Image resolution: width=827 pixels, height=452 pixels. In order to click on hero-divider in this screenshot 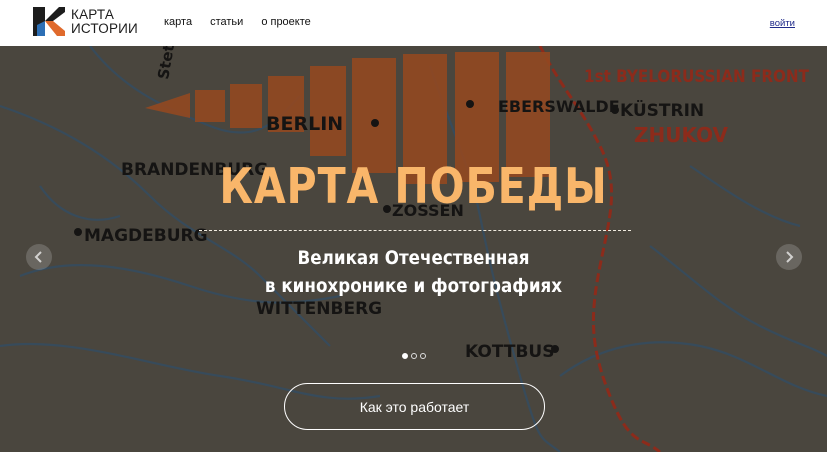, I will do `click(415, 230)`.